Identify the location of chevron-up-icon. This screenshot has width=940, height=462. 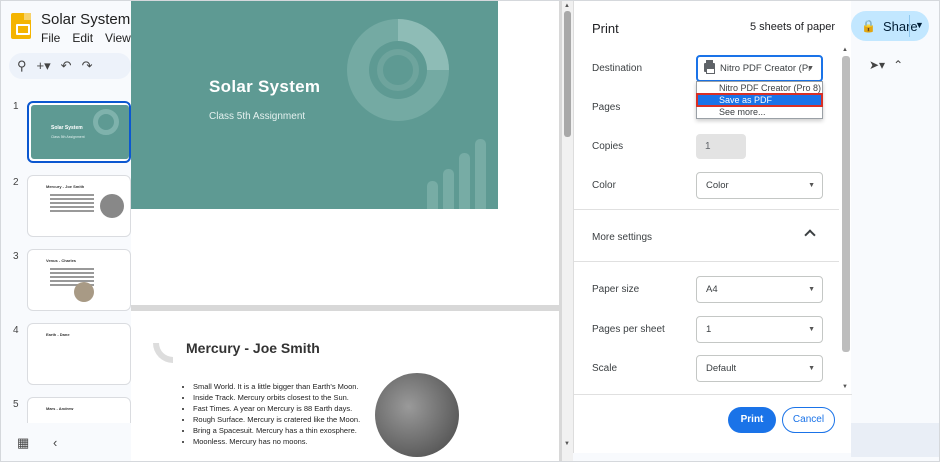
(810, 235).